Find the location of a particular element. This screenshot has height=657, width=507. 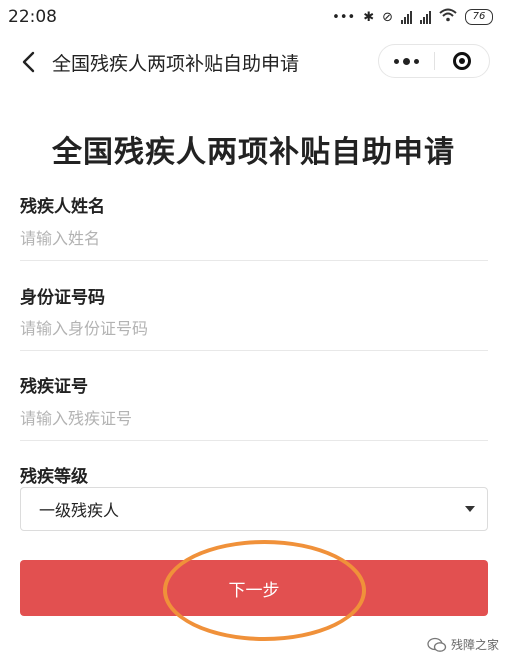

more-dots-icon: ••• is located at coordinates (344, 17).